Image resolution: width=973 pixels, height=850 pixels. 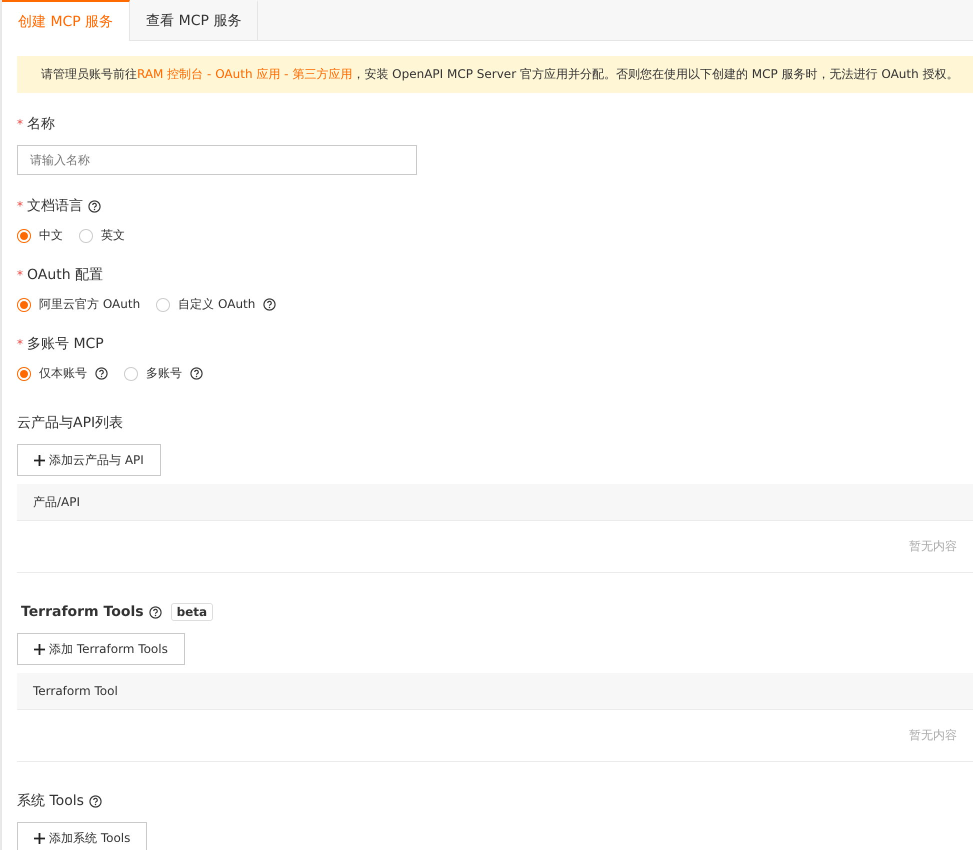 I want to click on radio-label: 自定义 OAuth, so click(x=217, y=304).